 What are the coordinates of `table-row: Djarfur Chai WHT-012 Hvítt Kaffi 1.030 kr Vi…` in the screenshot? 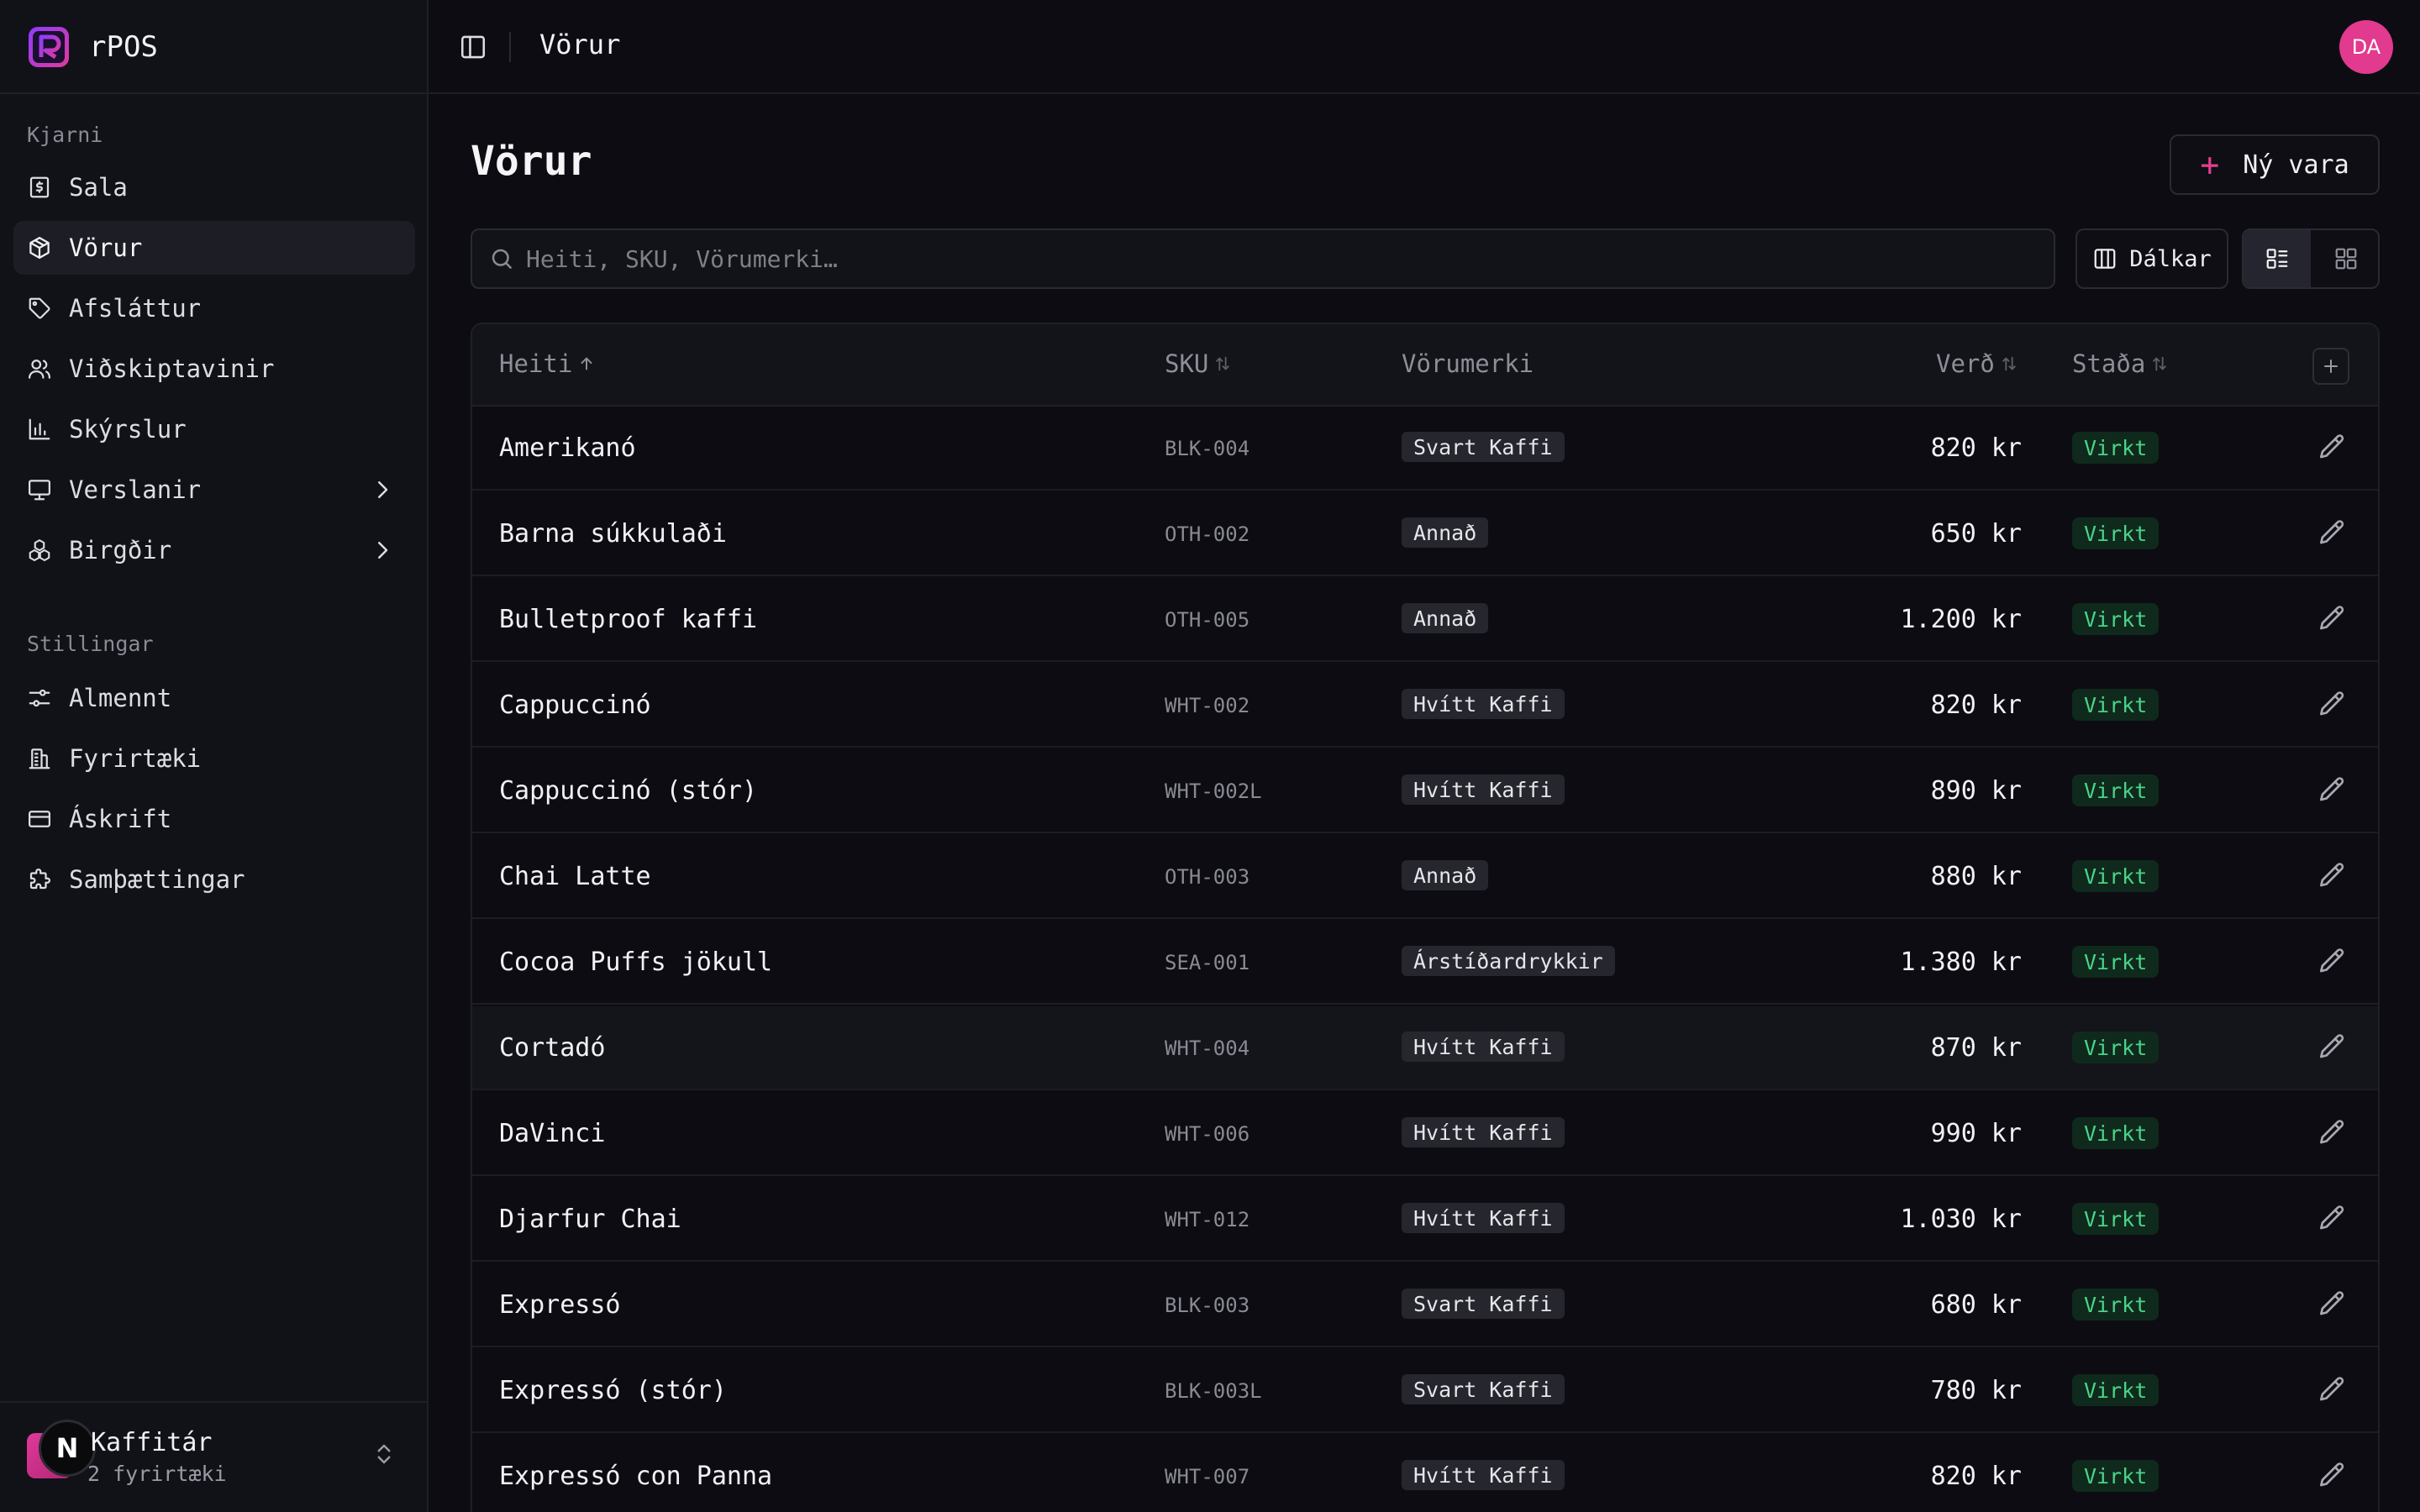 It's located at (1425, 1220).